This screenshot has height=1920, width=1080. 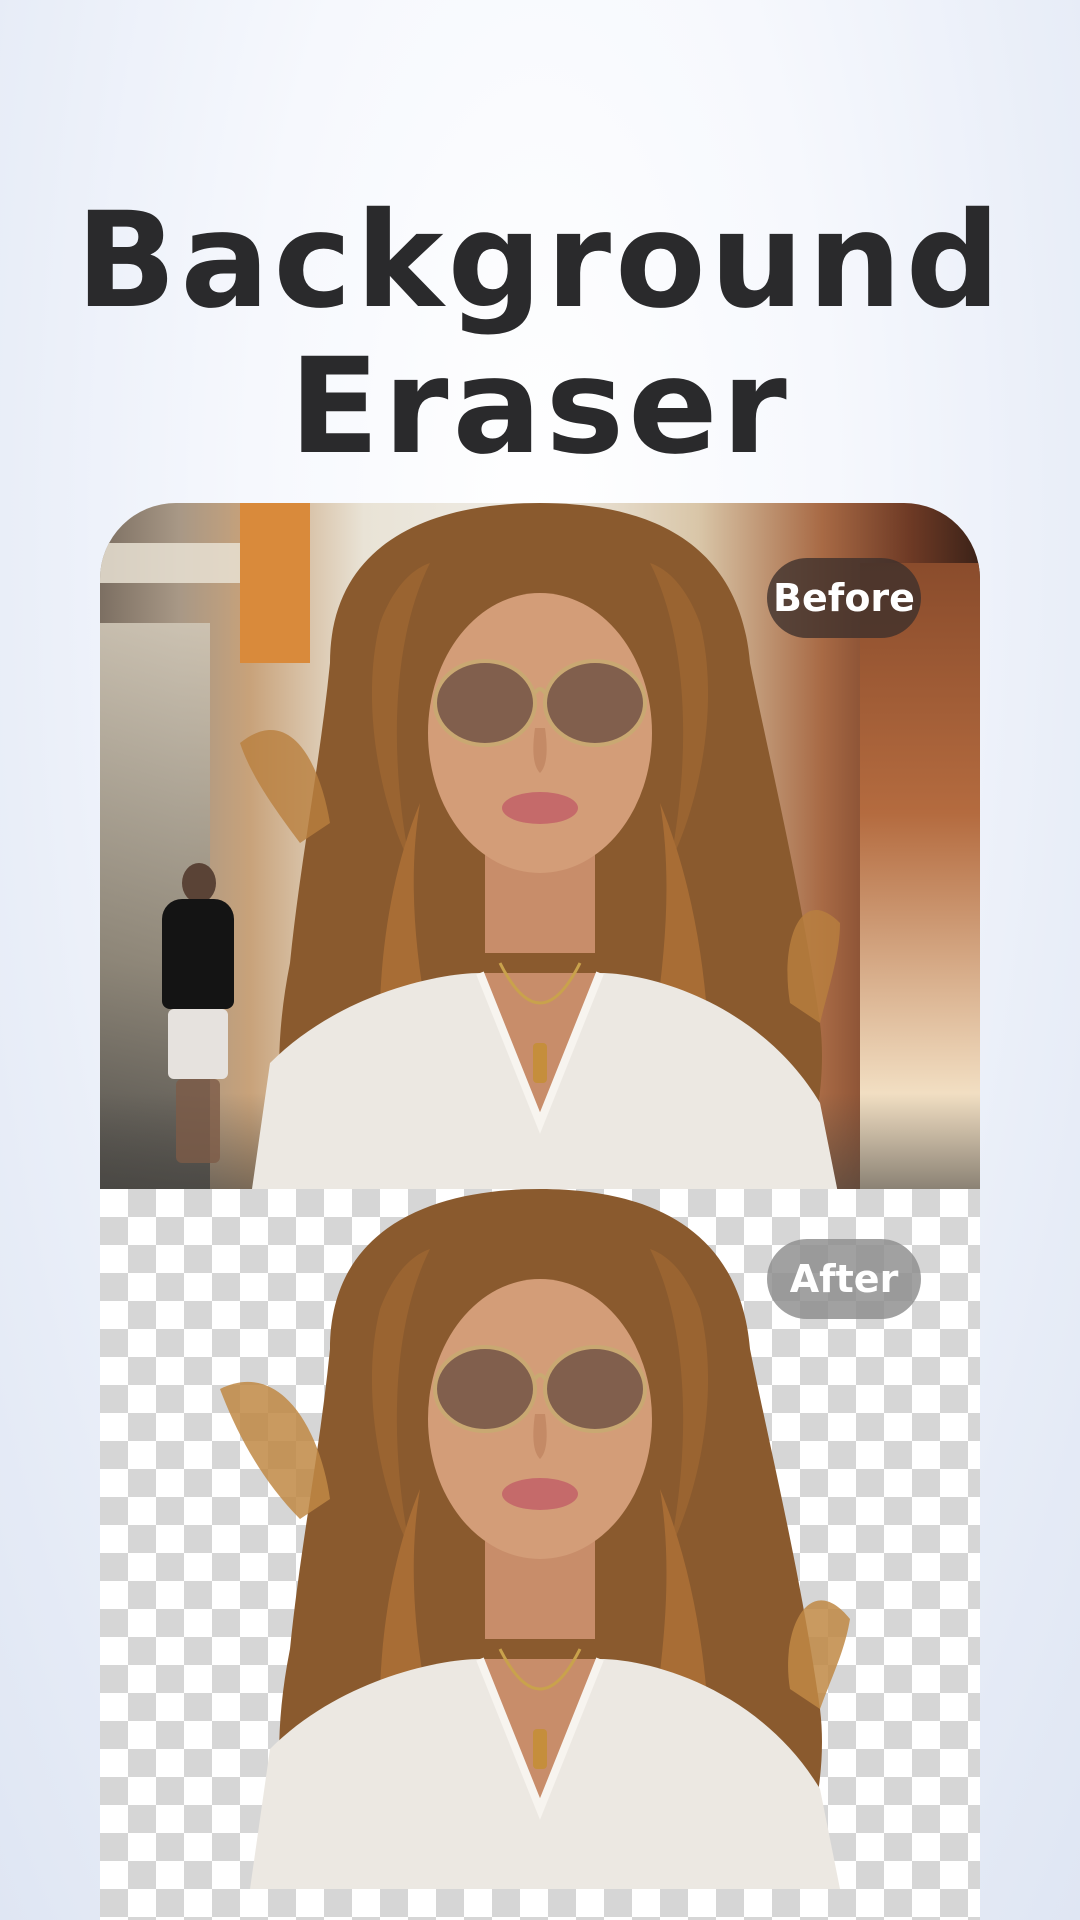 I want to click on title-line-1: Background, so click(x=540, y=261).